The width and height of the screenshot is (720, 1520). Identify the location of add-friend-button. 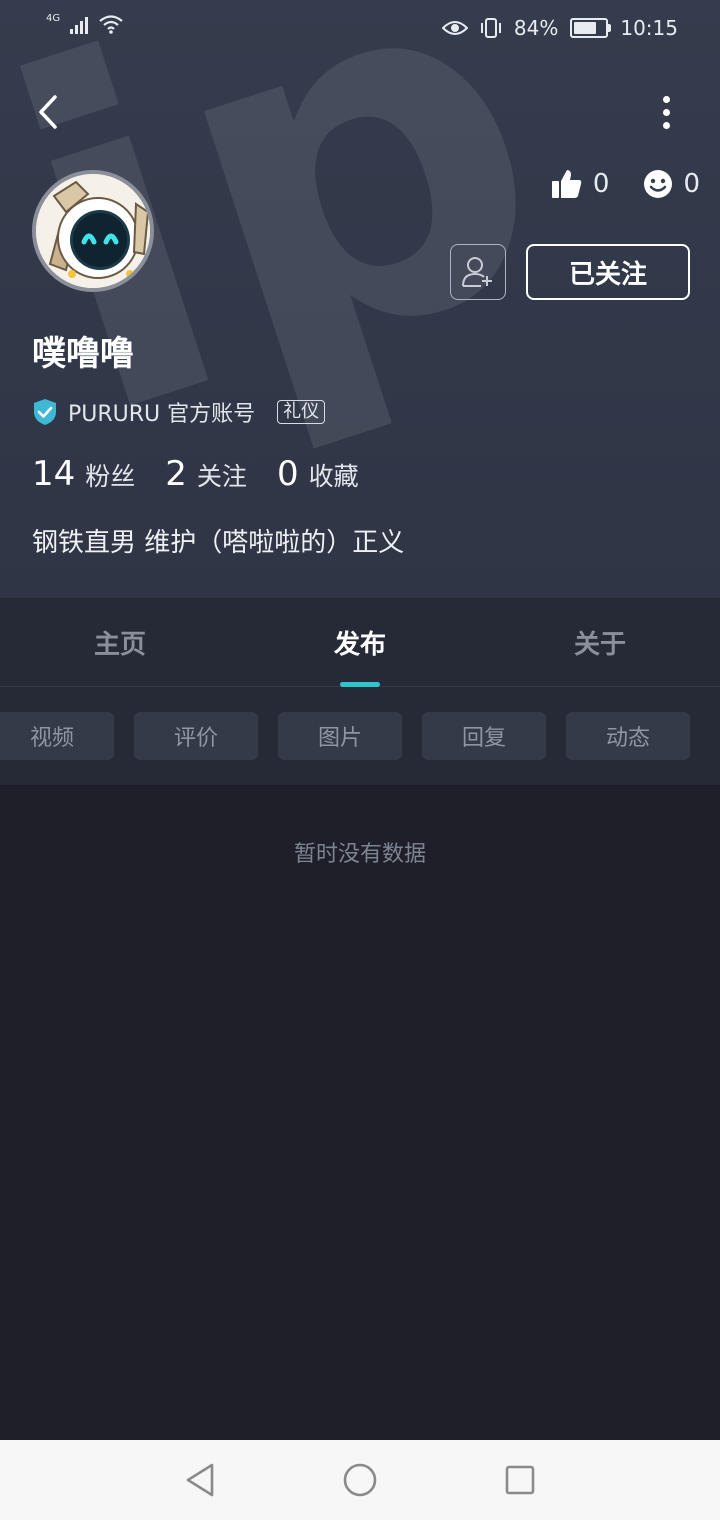
(478, 272).